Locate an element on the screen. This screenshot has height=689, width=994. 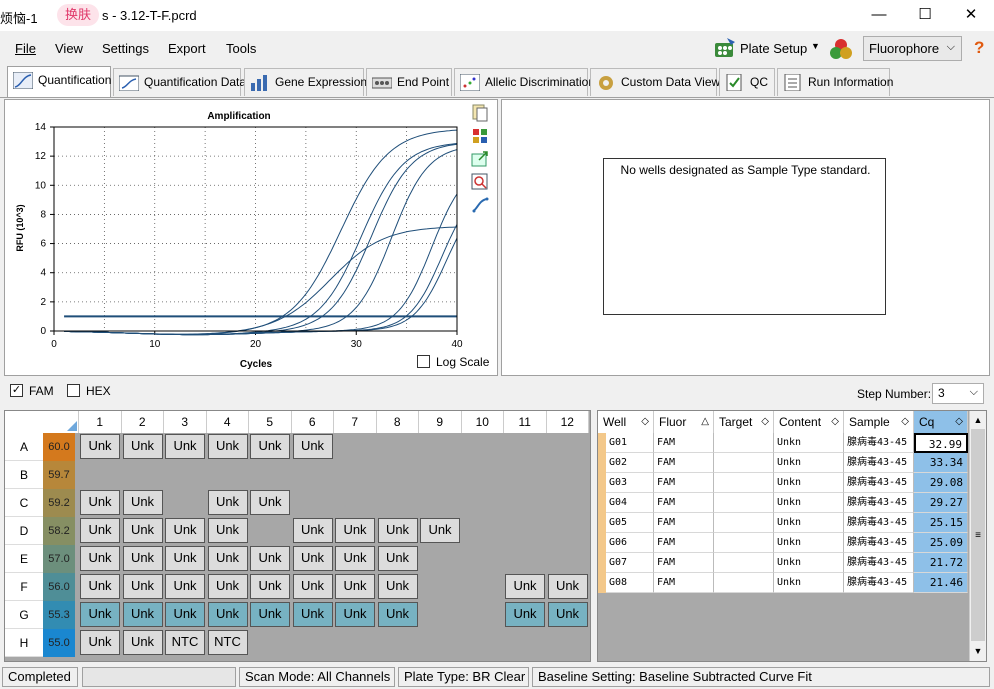
plate-column-header: 9 is located at coordinates (440, 422).